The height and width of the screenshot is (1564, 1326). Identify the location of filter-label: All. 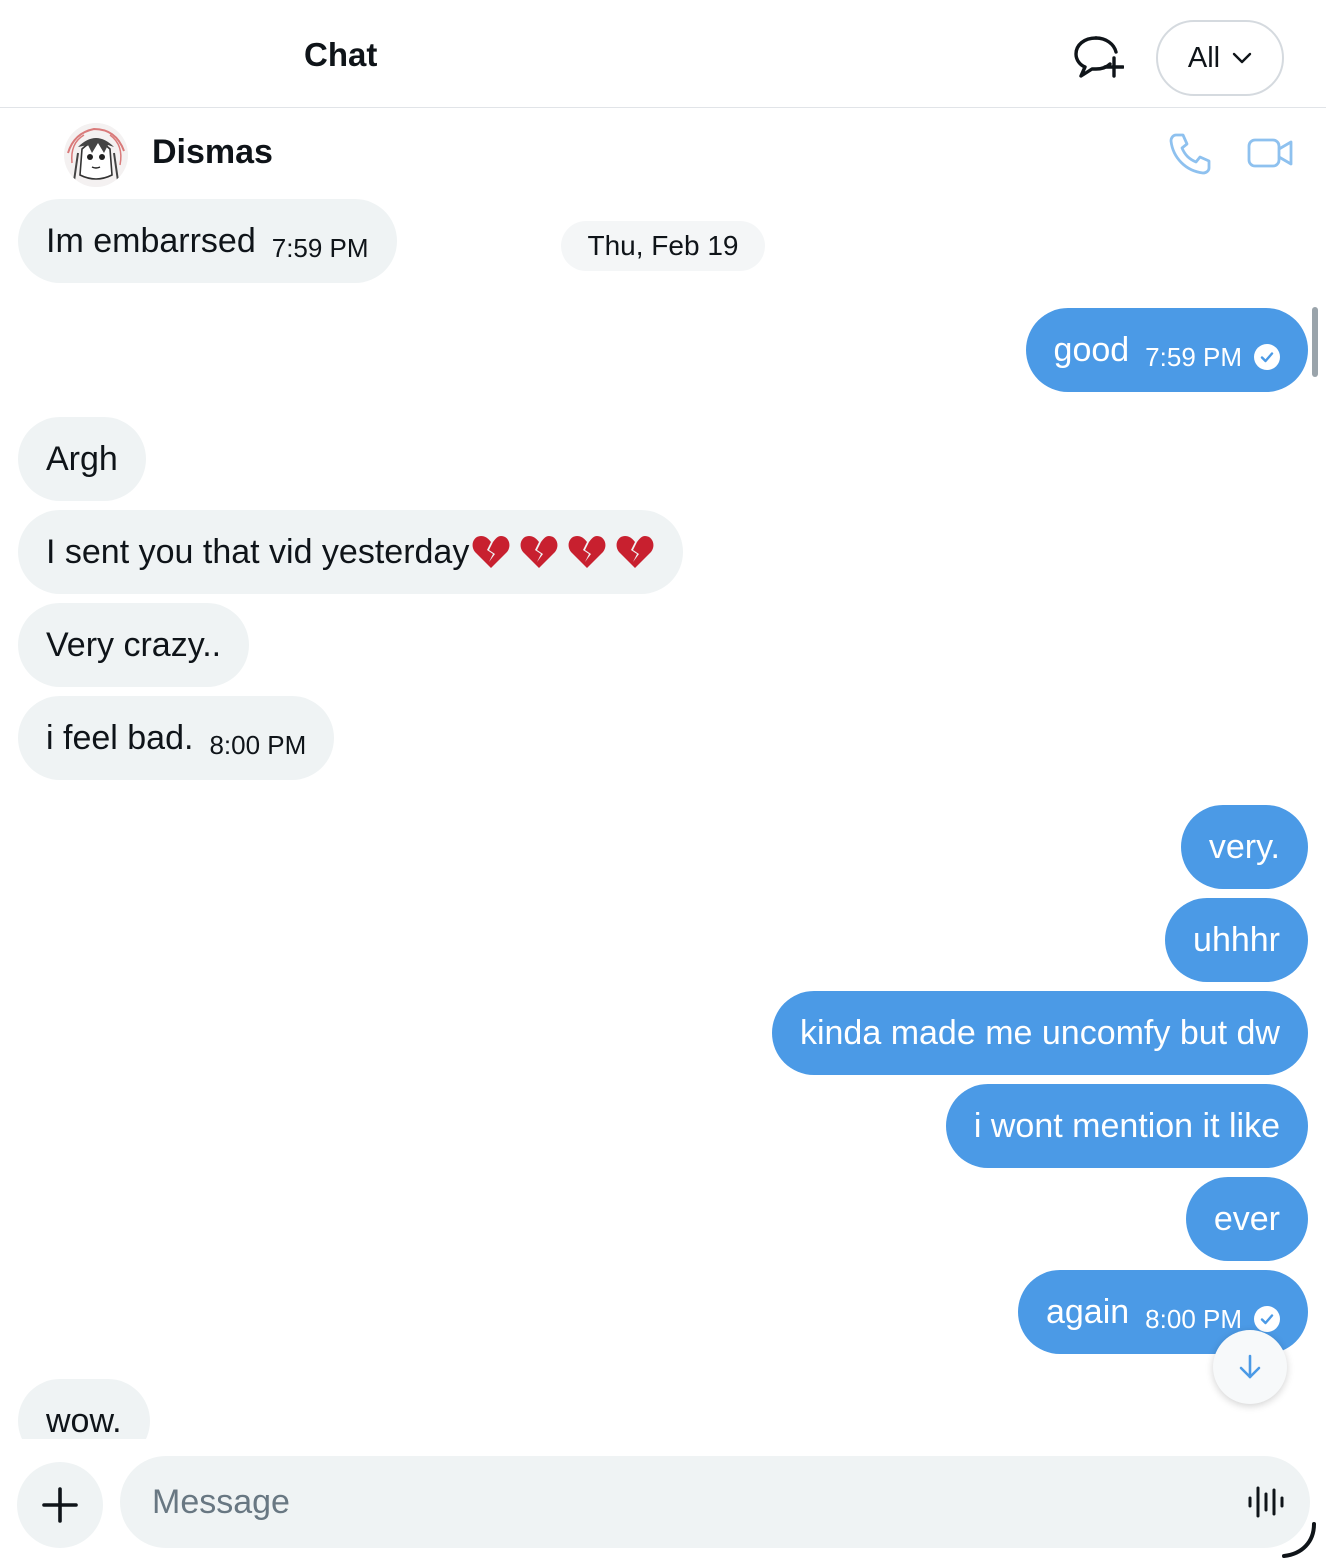
(1204, 57).